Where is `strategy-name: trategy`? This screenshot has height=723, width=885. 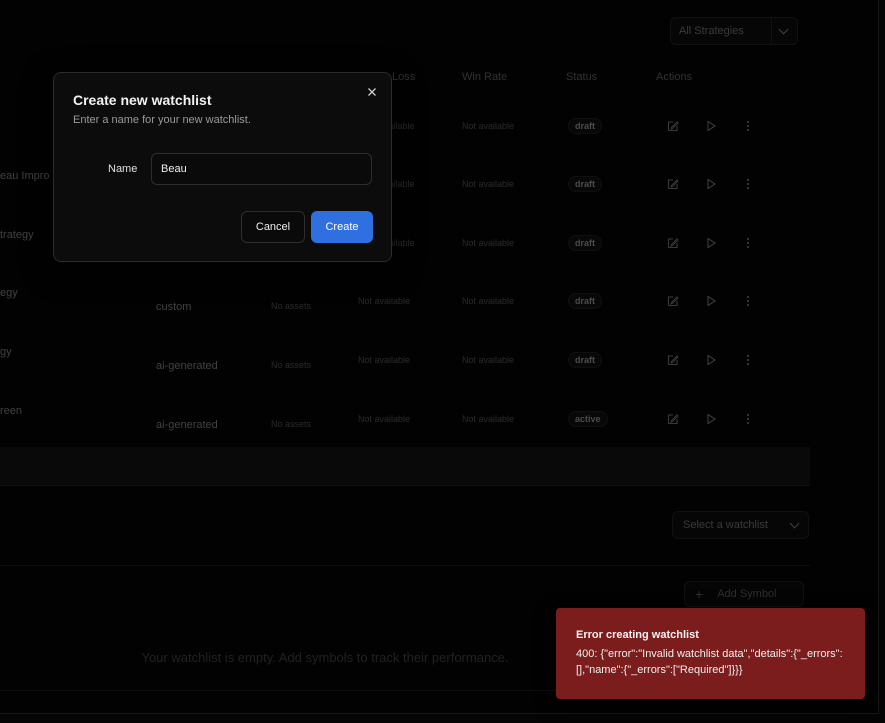 strategy-name: trategy is located at coordinates (17, 235).